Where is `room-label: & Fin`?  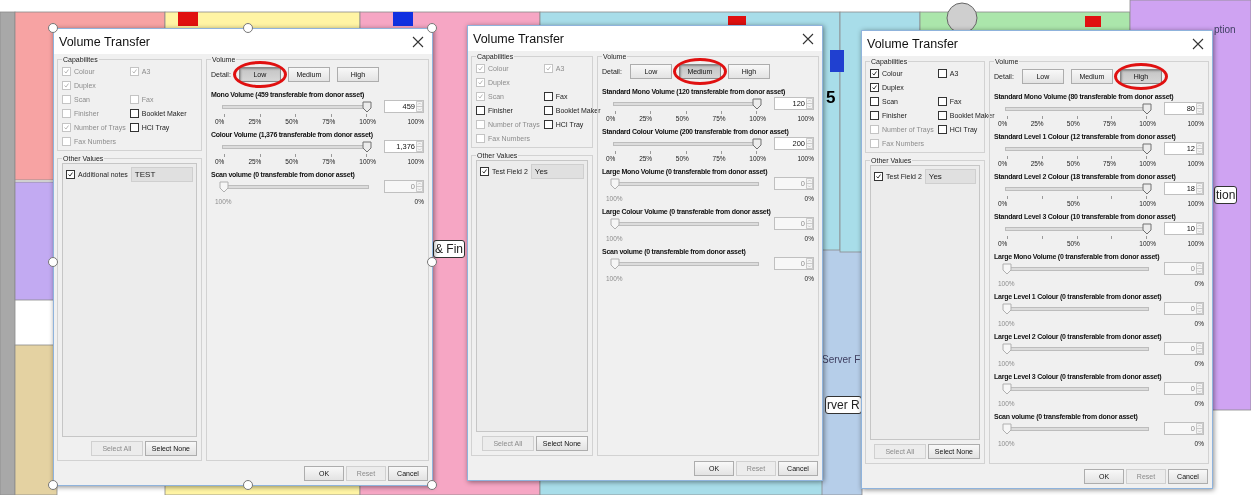 room-label: & Fin is located at coordinates (449, 249).